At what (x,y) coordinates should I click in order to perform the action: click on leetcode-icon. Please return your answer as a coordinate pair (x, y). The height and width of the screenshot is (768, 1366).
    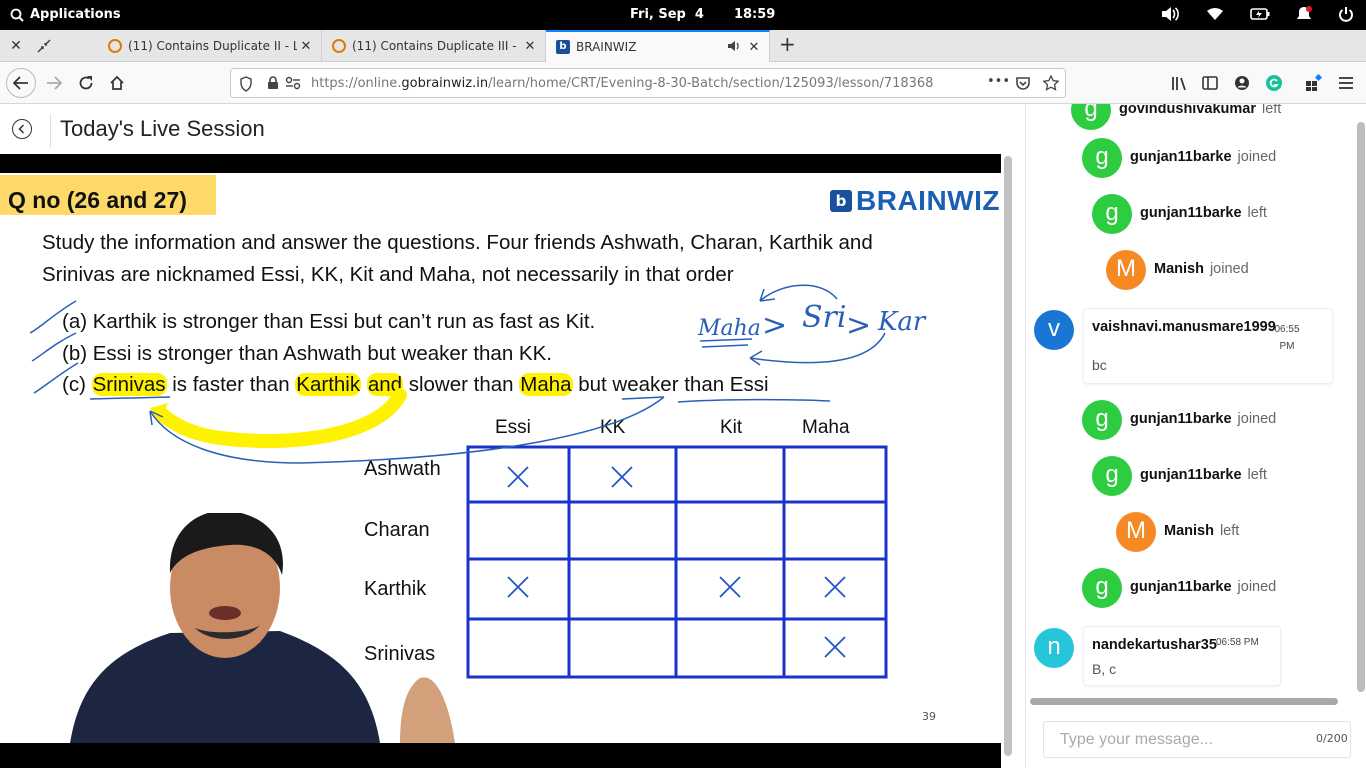
    Looking at the image, I should click on (339, 46).